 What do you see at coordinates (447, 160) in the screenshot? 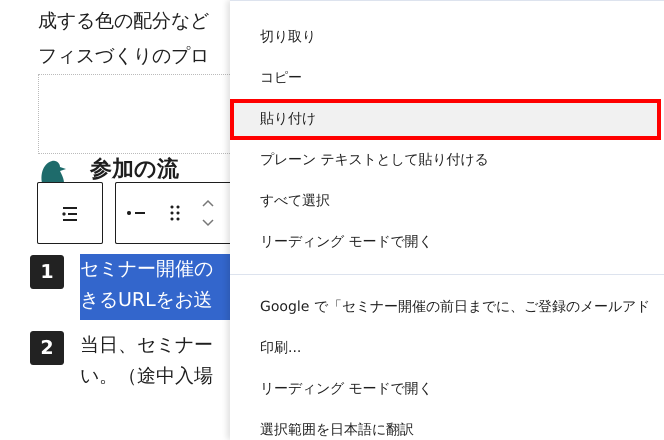
I see `menu-item: プレーン テキストとして貼り付ける` at bounding box center [447, 160].